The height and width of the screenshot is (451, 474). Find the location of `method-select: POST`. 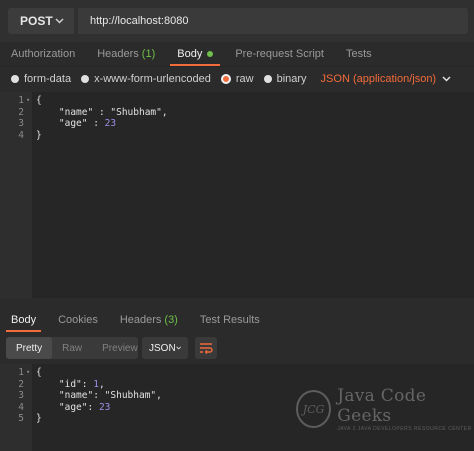

method-select: POST is located at coordinates (41, 21).